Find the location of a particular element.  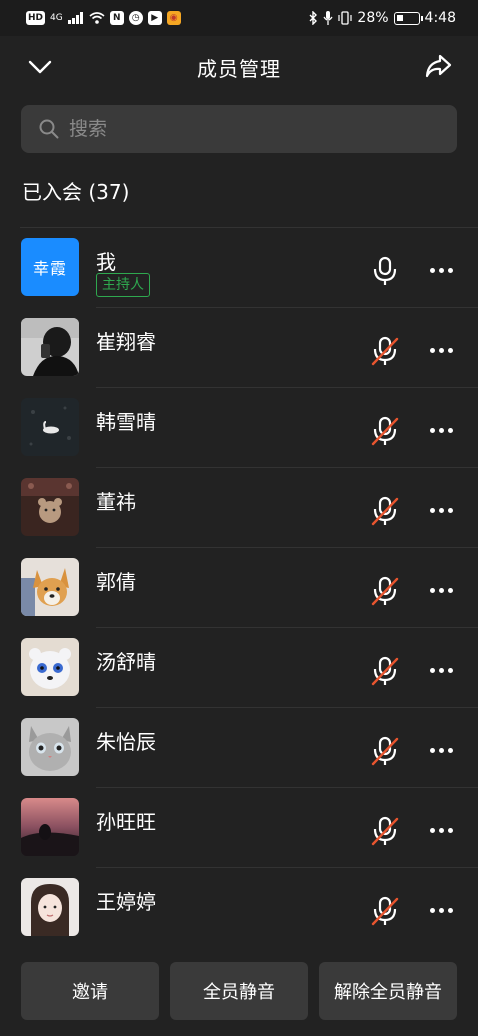

chevron-down-icon is located at coordinates (40, 67).